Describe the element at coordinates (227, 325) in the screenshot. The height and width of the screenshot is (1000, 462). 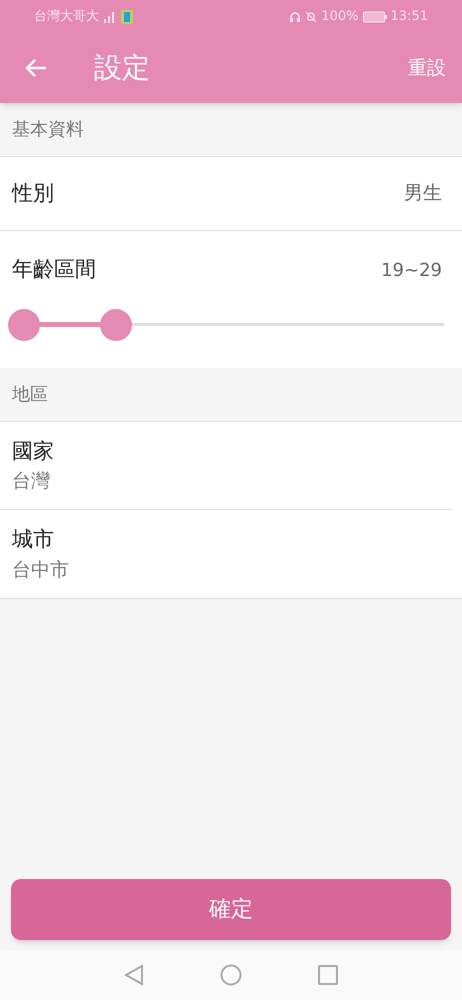
I see `range-slider` at that location.